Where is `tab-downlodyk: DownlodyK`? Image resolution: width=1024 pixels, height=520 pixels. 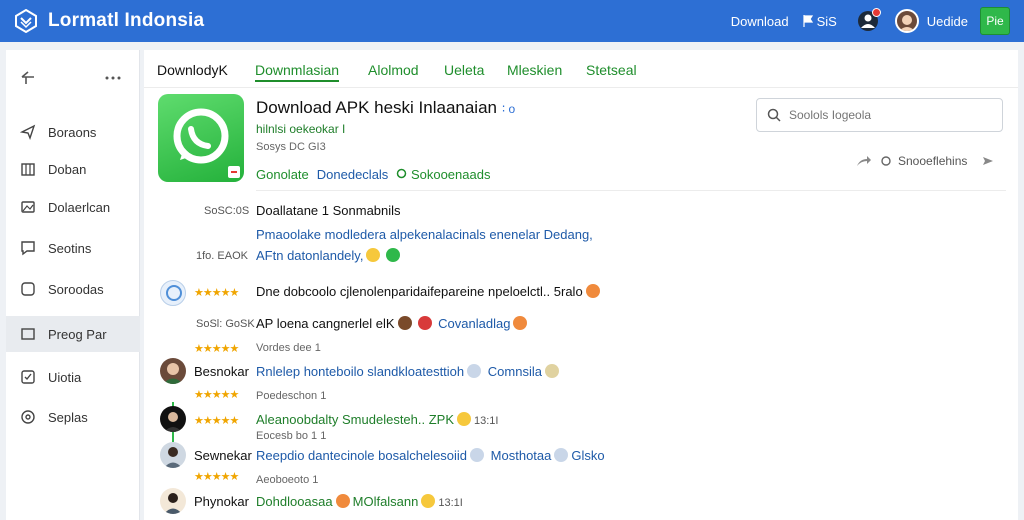
tab-downlodyk: DownlodyK is located at coordinates (192, 70).